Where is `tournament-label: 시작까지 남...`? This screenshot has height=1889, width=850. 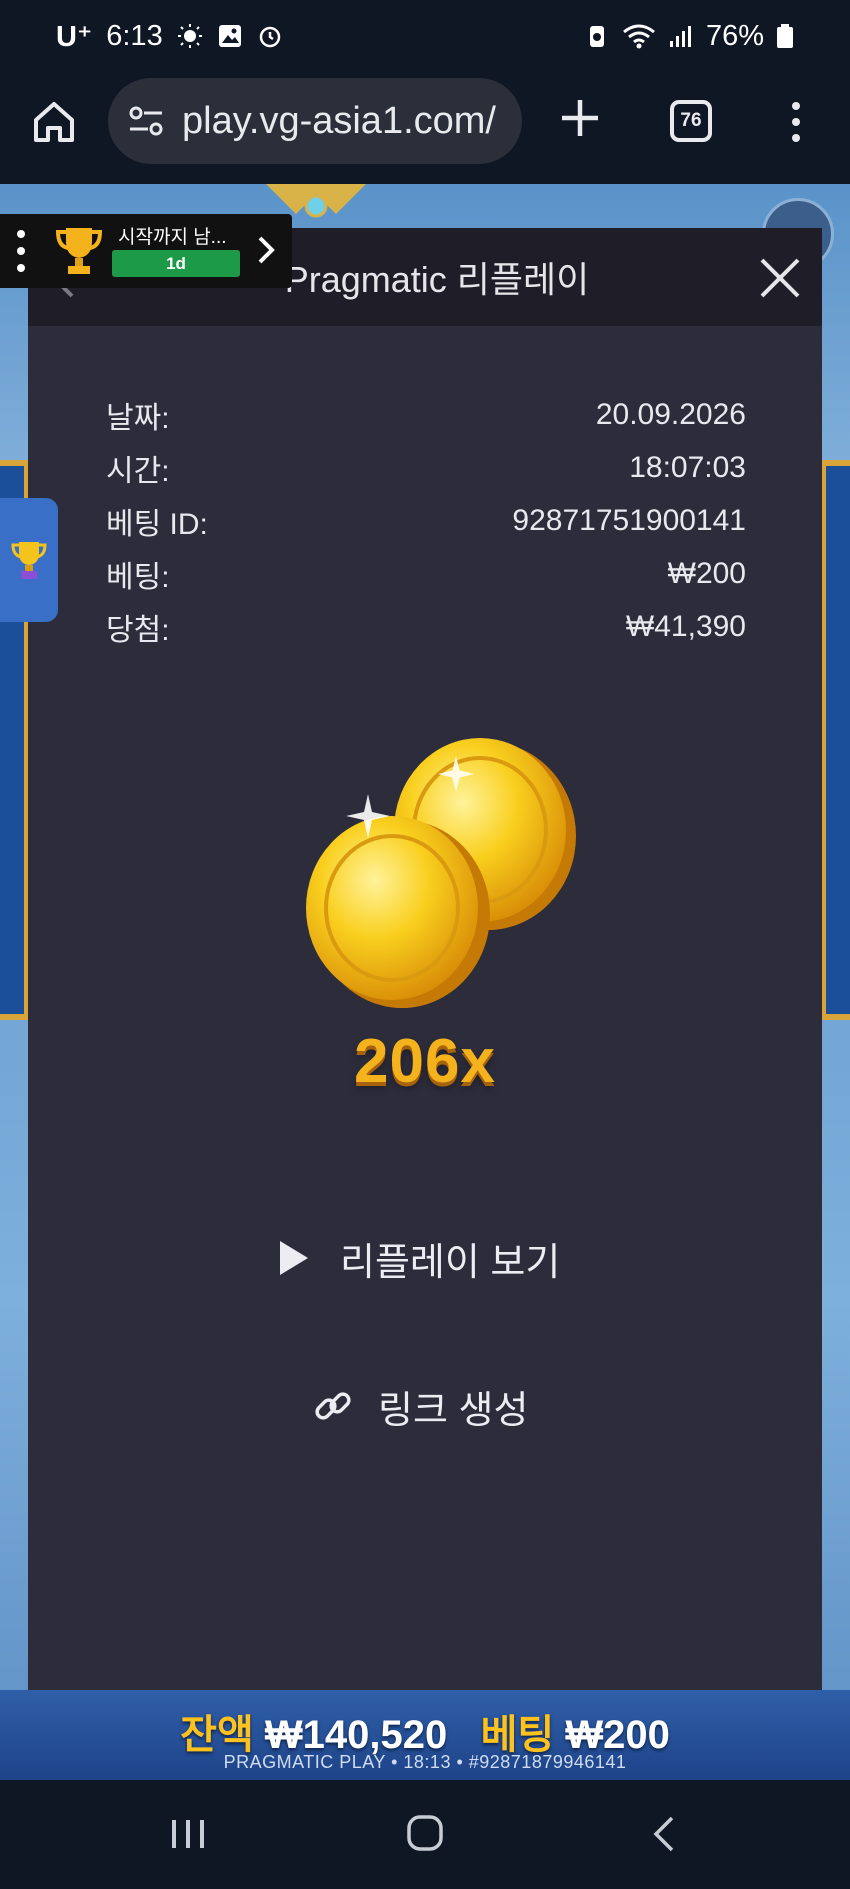 tournament-label: 시작까지 남... is located at coordinates (172, 237).